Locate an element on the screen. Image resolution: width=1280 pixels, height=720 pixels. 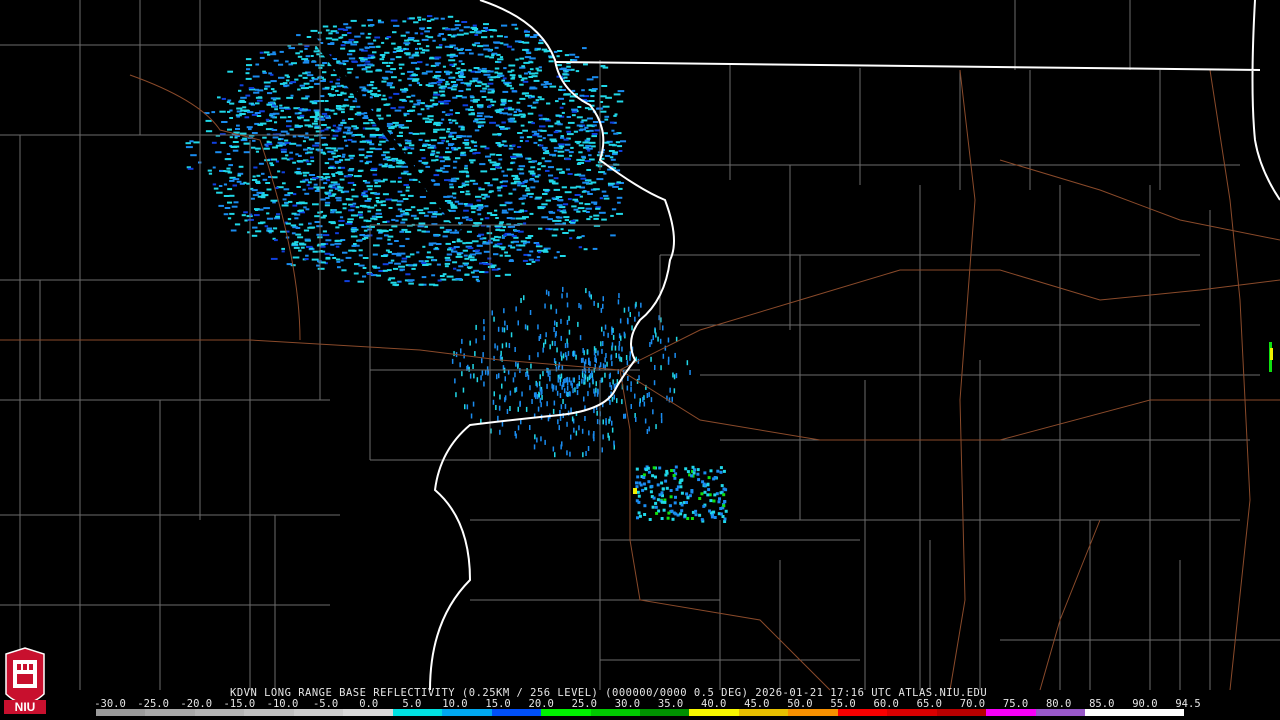
scale-swatch is located at coordinates (318, 712).